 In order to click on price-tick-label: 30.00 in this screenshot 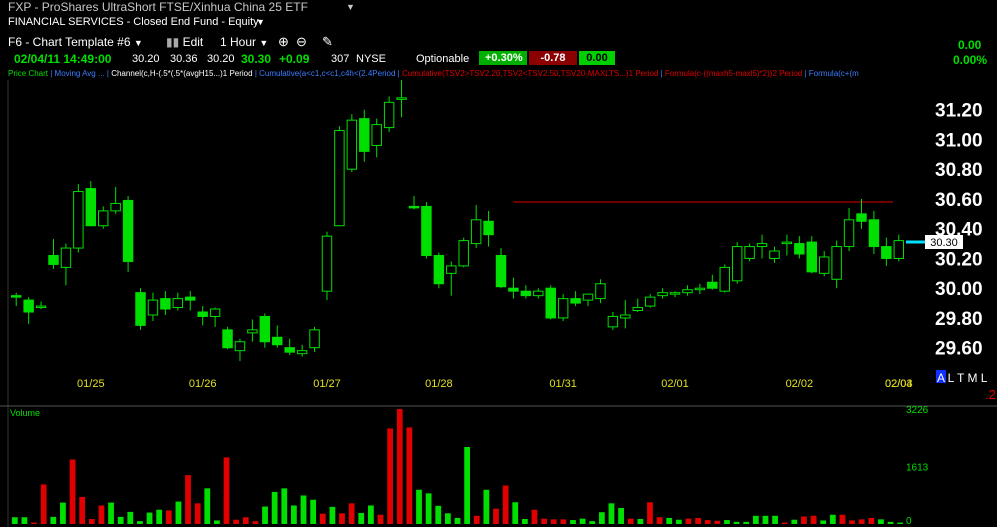, I will do `click(959, 289)`.